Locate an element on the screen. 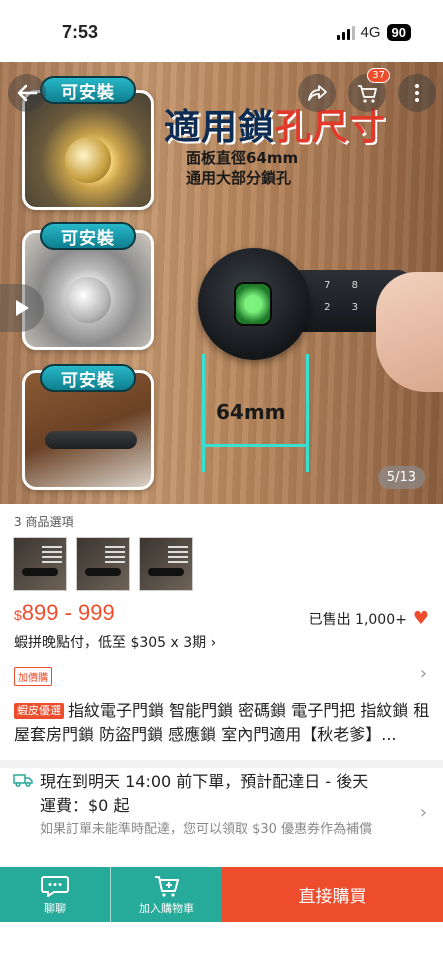 This screenshot has height=960, width=443. share-icon is located at coordinates (317, 93).